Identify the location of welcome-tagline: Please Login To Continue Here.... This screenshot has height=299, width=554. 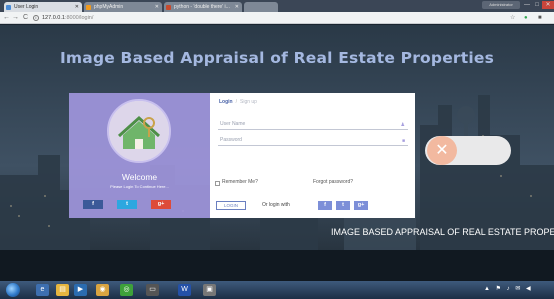
(139, 186).